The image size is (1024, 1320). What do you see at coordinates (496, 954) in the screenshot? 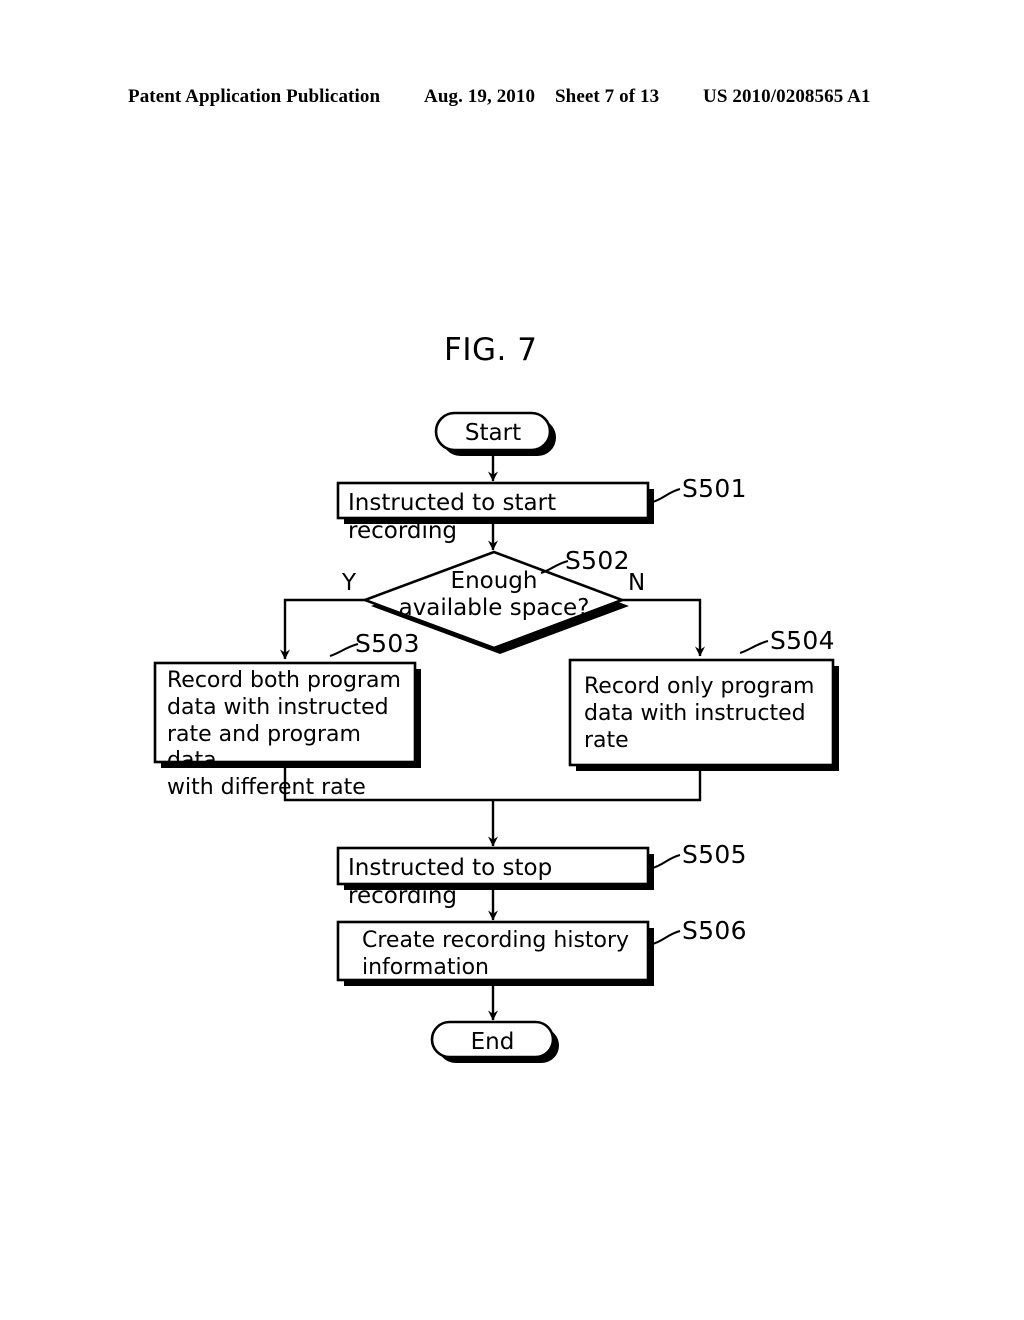
I see `node-s506-label: Create recording history information` at bounding box center [496, 954].